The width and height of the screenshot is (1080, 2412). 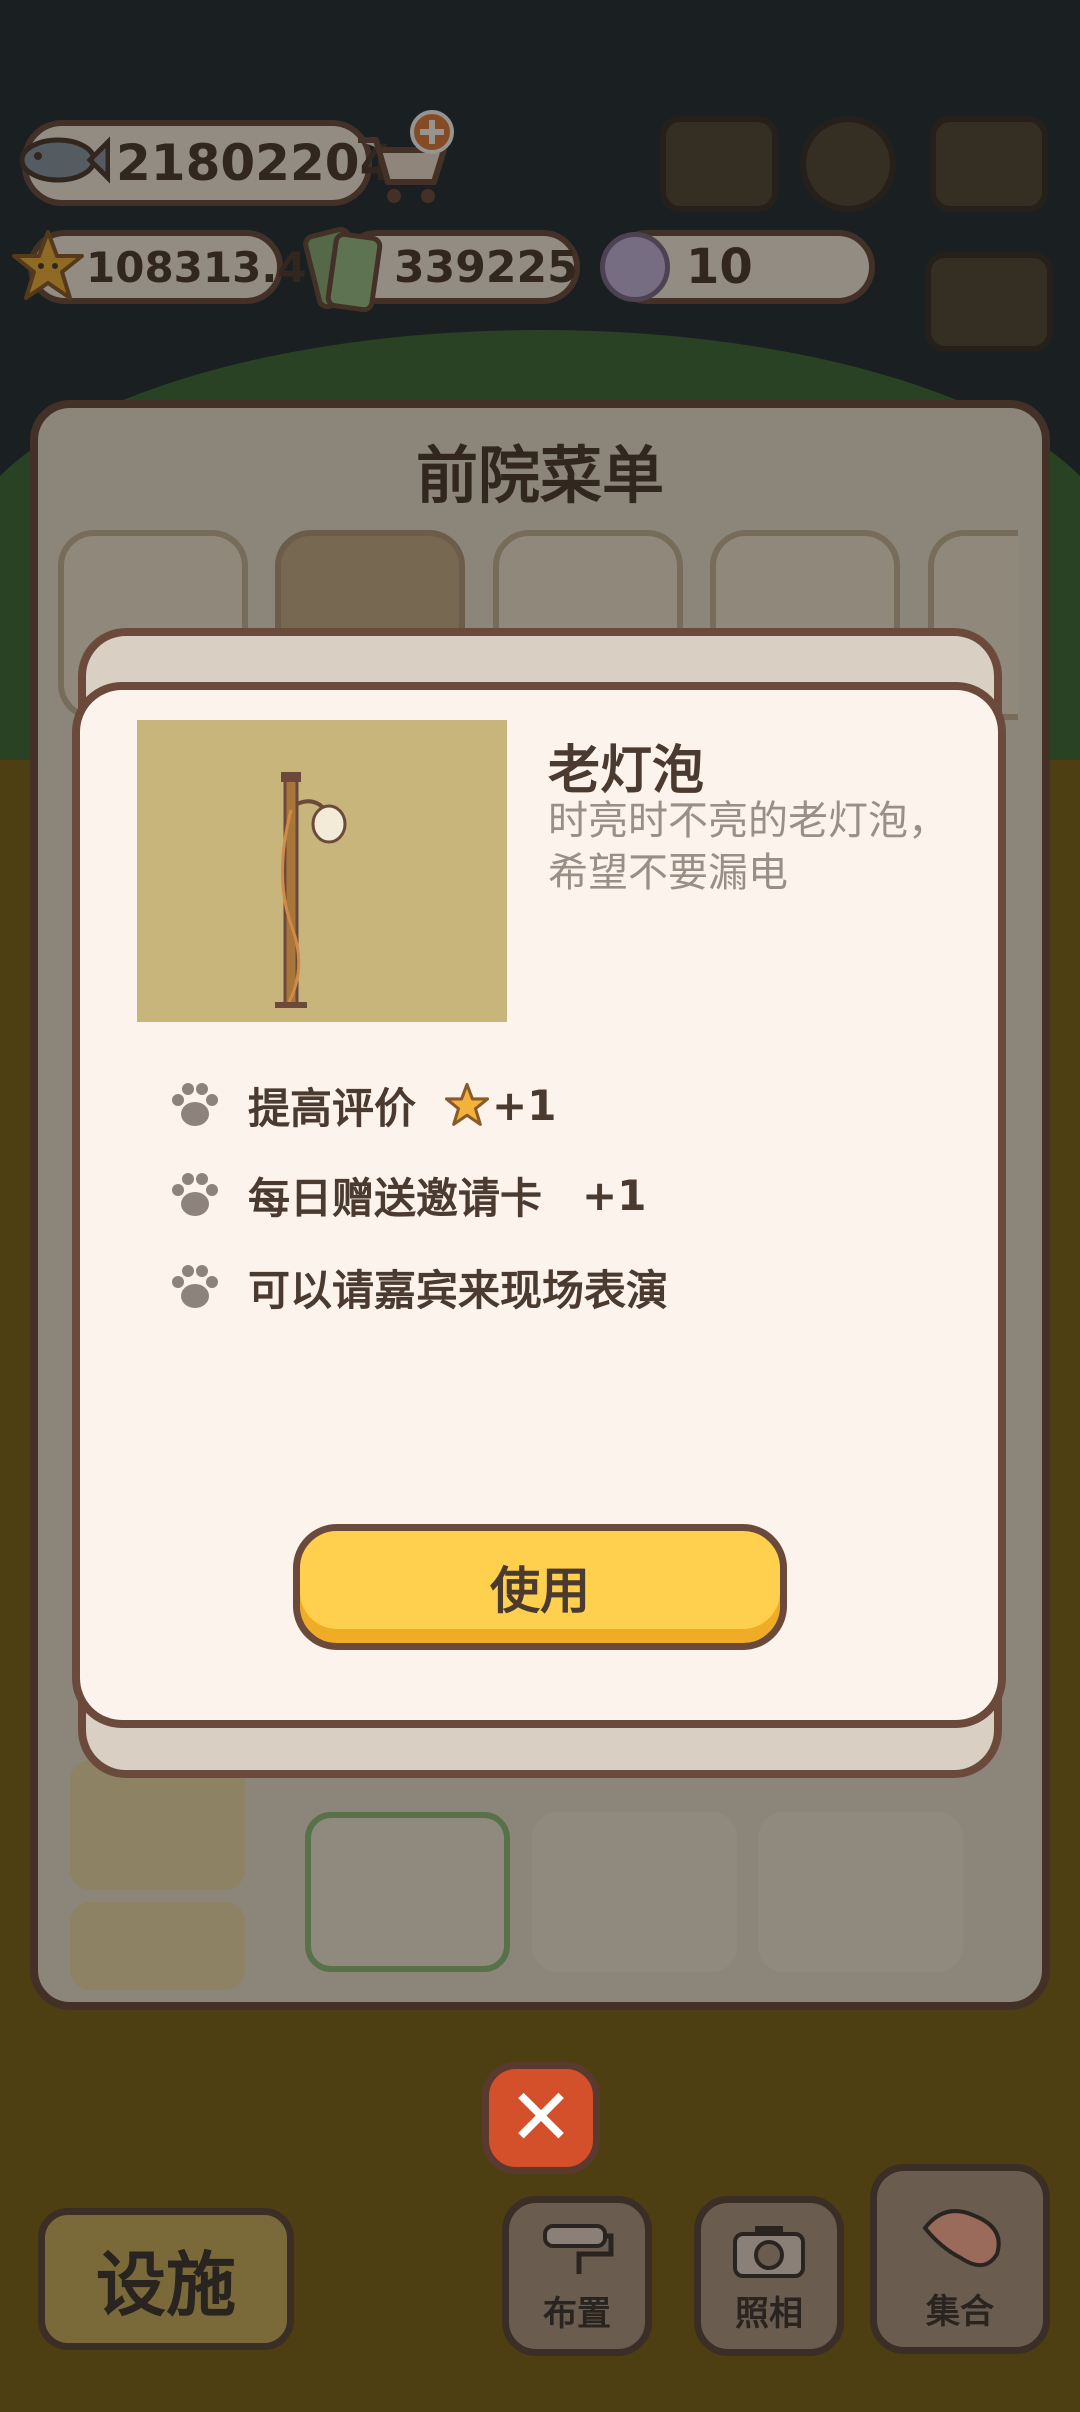 I want to click on place-label: 布置, so click(x=577, y=2314).